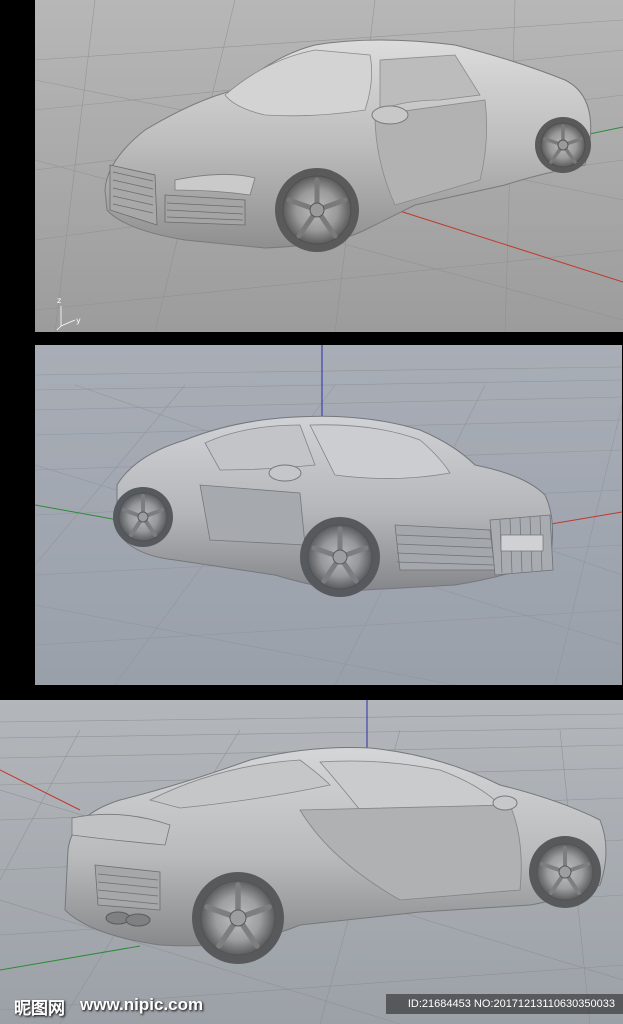  I want to click on car-model-side, so click(333, 506).